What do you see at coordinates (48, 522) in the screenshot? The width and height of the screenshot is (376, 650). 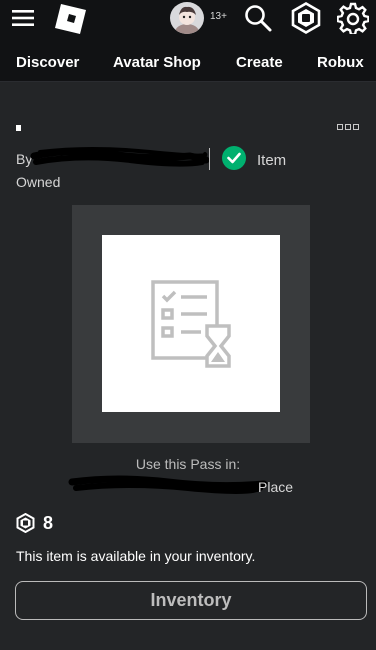 I see `price-value: 8` at bounding box center [48, 522].